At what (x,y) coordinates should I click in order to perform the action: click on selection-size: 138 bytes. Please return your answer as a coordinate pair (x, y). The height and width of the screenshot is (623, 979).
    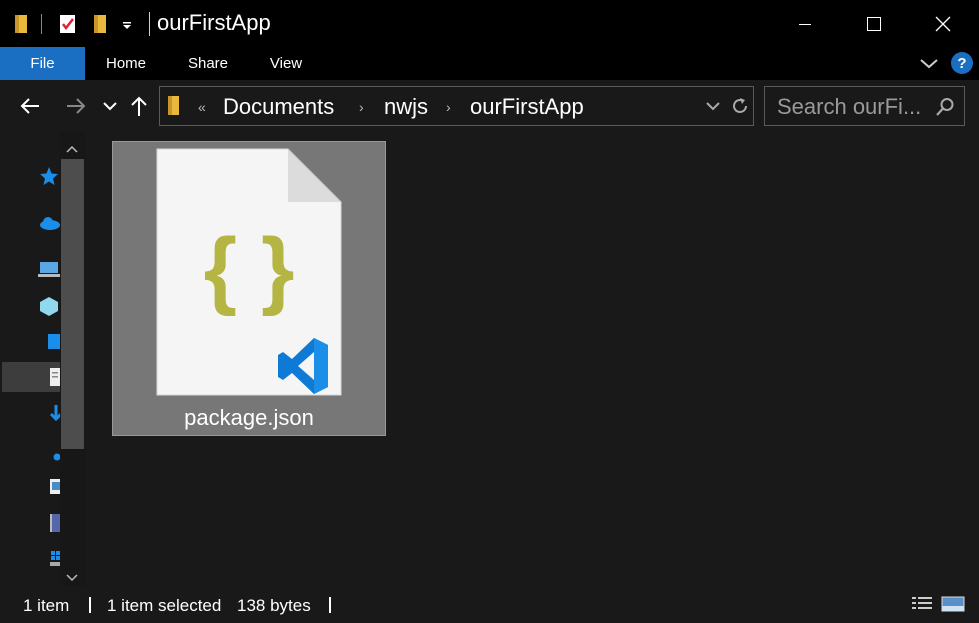
    Looking at the image, I should click on (274, 605).